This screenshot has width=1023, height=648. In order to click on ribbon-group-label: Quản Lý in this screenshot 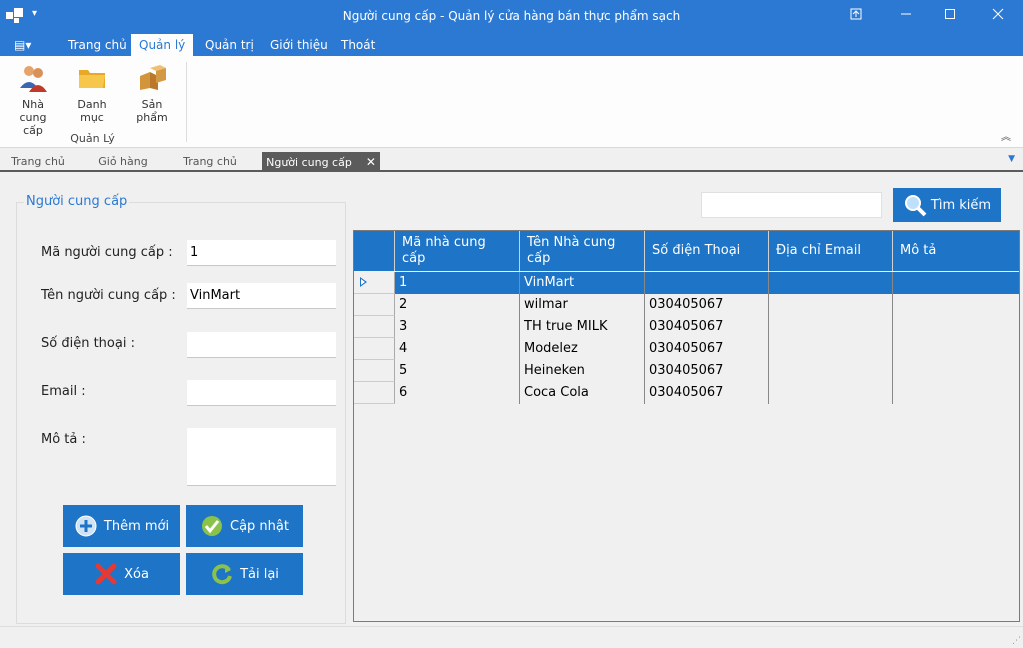, I will do `click(92, 138)`.